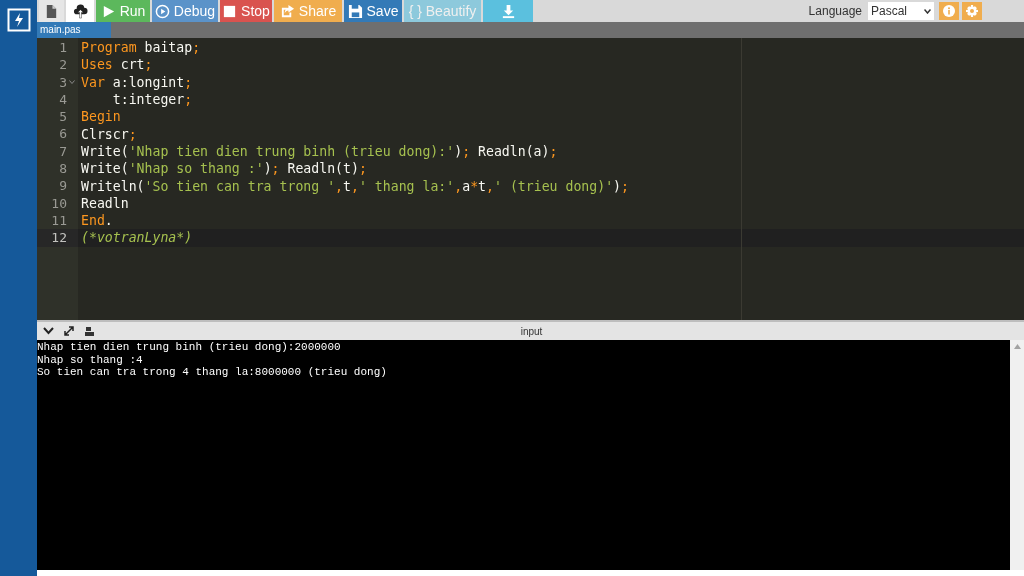  I want to click on scrollbar, so click(1017, 455).